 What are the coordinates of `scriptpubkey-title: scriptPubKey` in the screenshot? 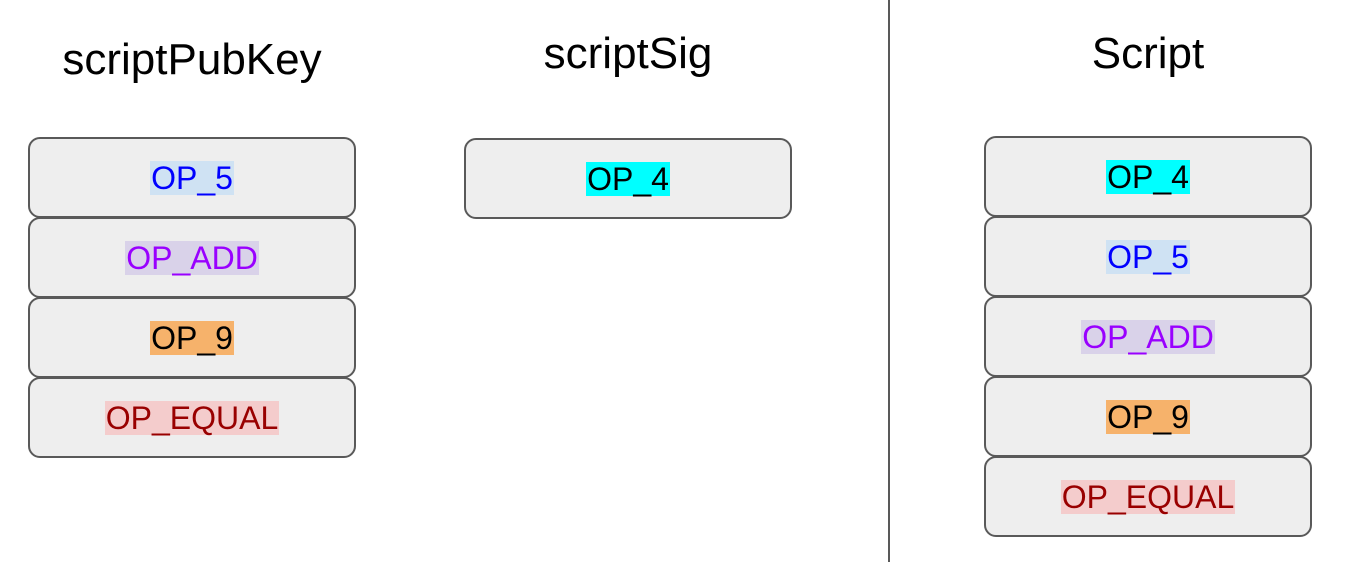 It's located at (192, 59).